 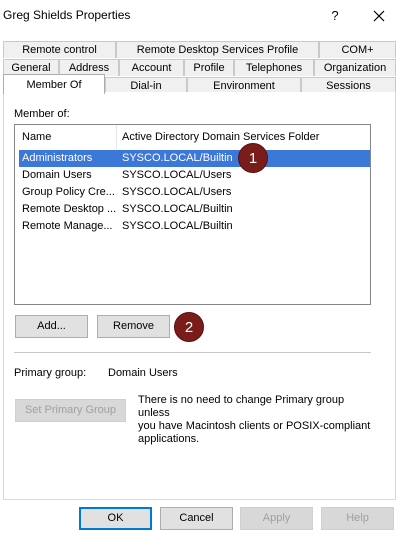 I want to click on window-title: Greg Shields Properties, so click(x=67, y=15).